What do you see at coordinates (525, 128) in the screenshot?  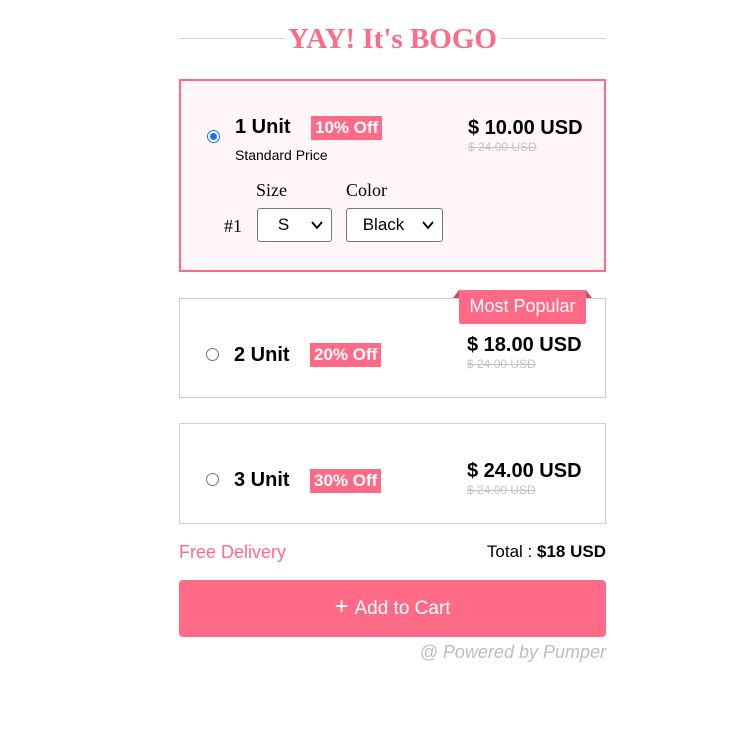 I see `option-price: $ 10.00 USD` at bounding box center [525, 128].